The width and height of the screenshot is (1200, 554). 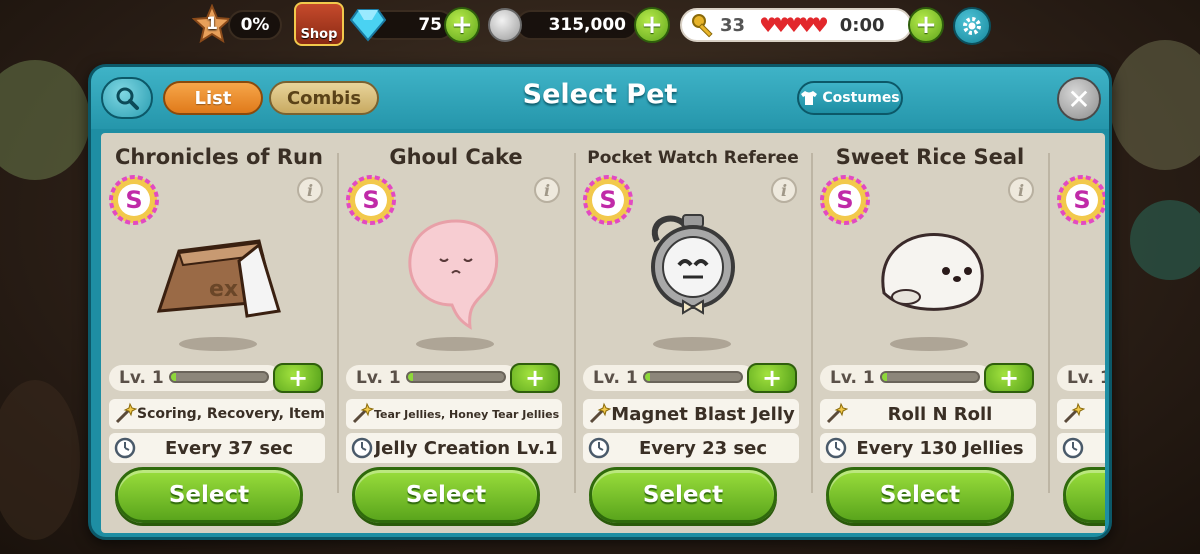 What do you see at coordinates (861, 98) in the screenshot?
I see `costumes-label: Costumes` at bounding box center [861, 98].